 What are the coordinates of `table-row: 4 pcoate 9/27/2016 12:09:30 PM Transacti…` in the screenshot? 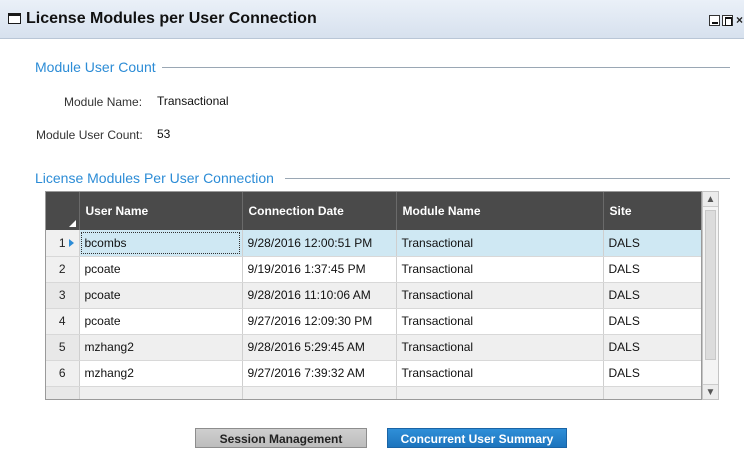 It's located at (373, 321).